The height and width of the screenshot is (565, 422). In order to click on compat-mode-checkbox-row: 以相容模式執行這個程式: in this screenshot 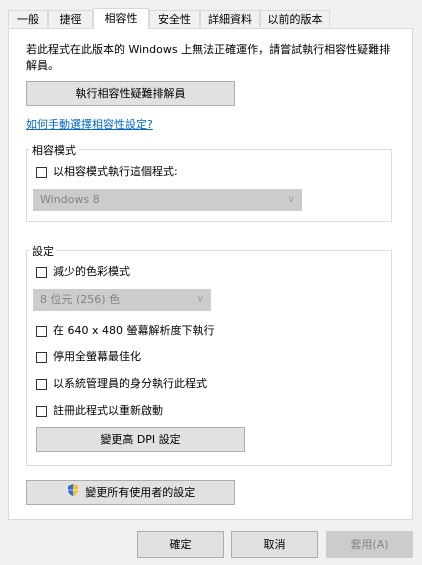, I will do `click(107, 172)`.